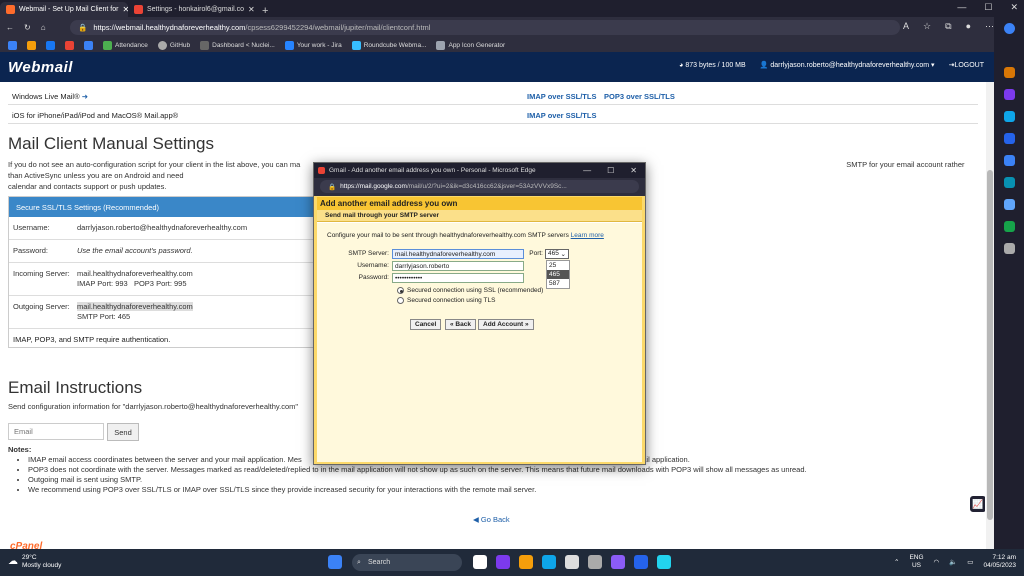  What do you see at coordinates (948, 26) in the screenshot?
I see `collections-icon: ⧉` at bounding box center [948, 26].